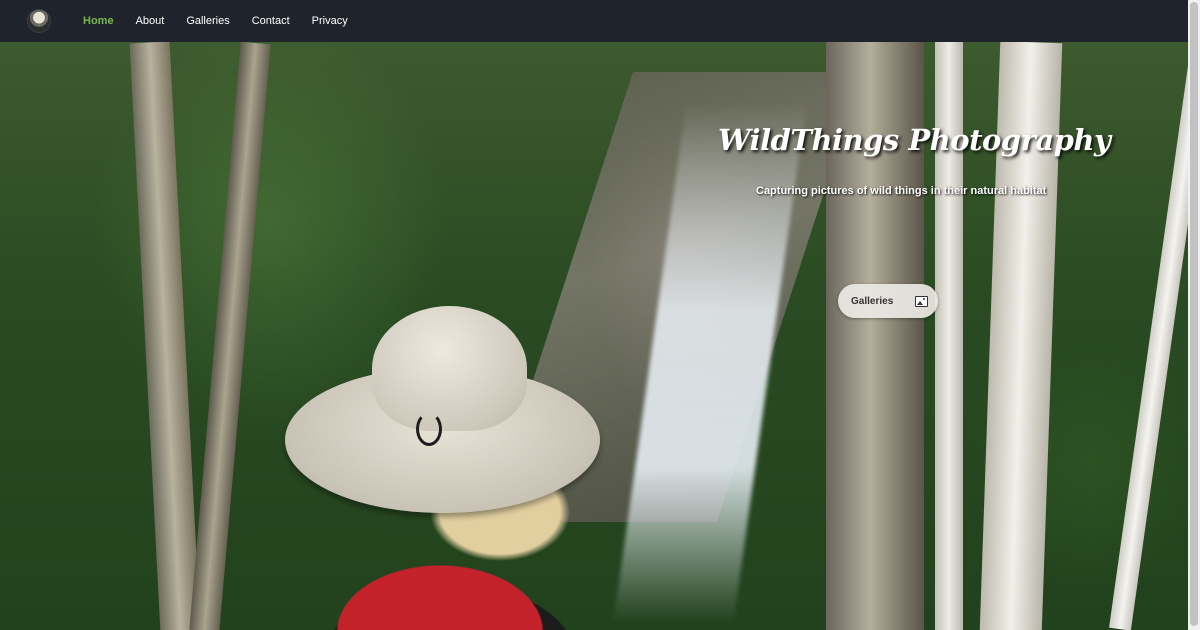  I want to click on nav-about-link: About, so click(150, 21).